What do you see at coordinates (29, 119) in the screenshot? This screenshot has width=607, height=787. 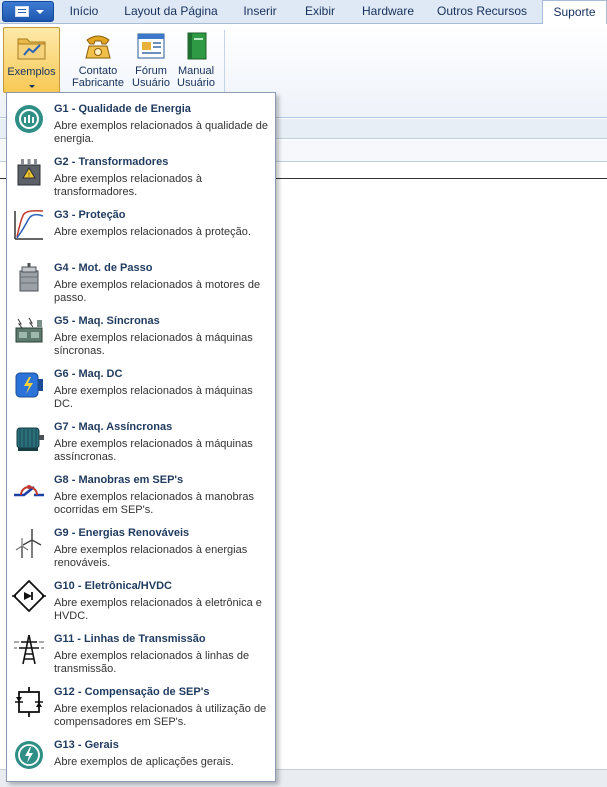 I see `power-quality-icon` at bounding box center [29, 119].